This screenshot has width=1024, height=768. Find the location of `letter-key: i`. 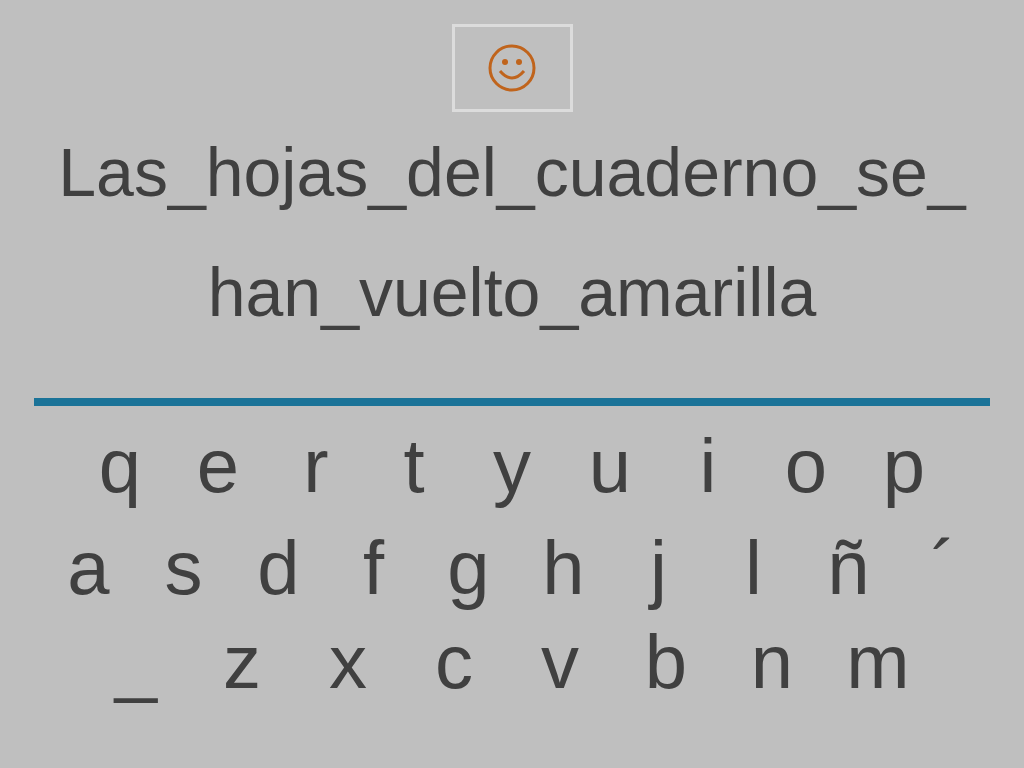

letter-key: i is located at coordinates (708, 466).